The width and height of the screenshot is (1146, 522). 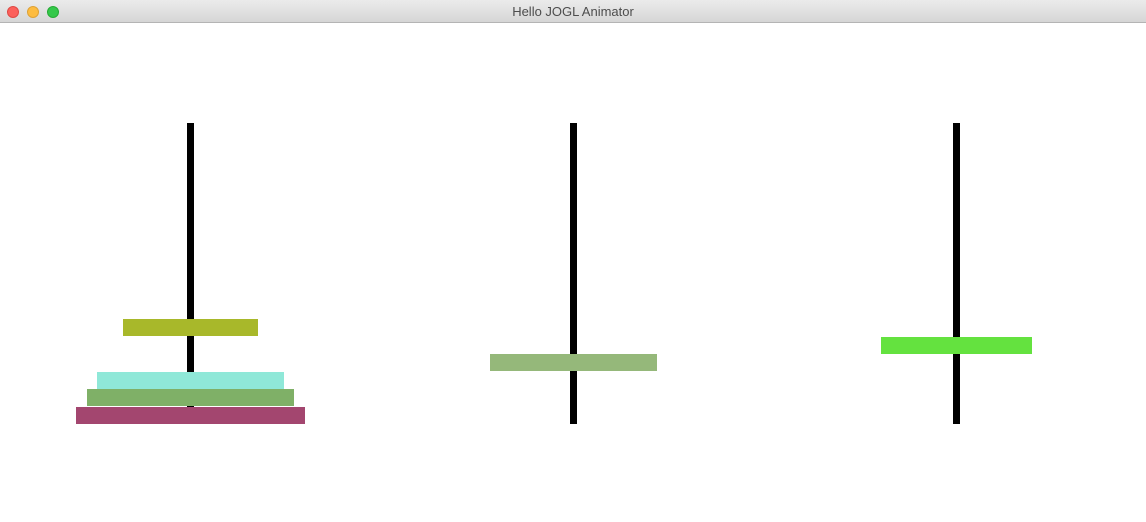 I want to click on disk-turquoise, so click(x=190, y=380).